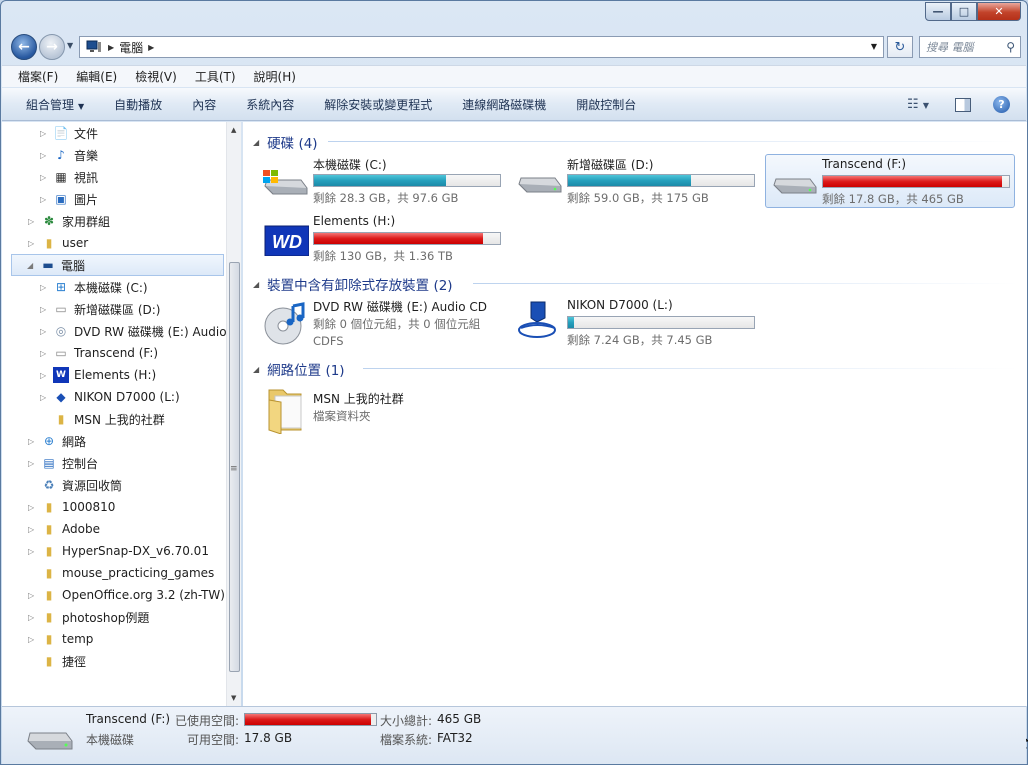 Image resolution: width=1028 pixels, height=765 pixels. I want to click on menu-edit: 編輯(E), so click(96, 76).